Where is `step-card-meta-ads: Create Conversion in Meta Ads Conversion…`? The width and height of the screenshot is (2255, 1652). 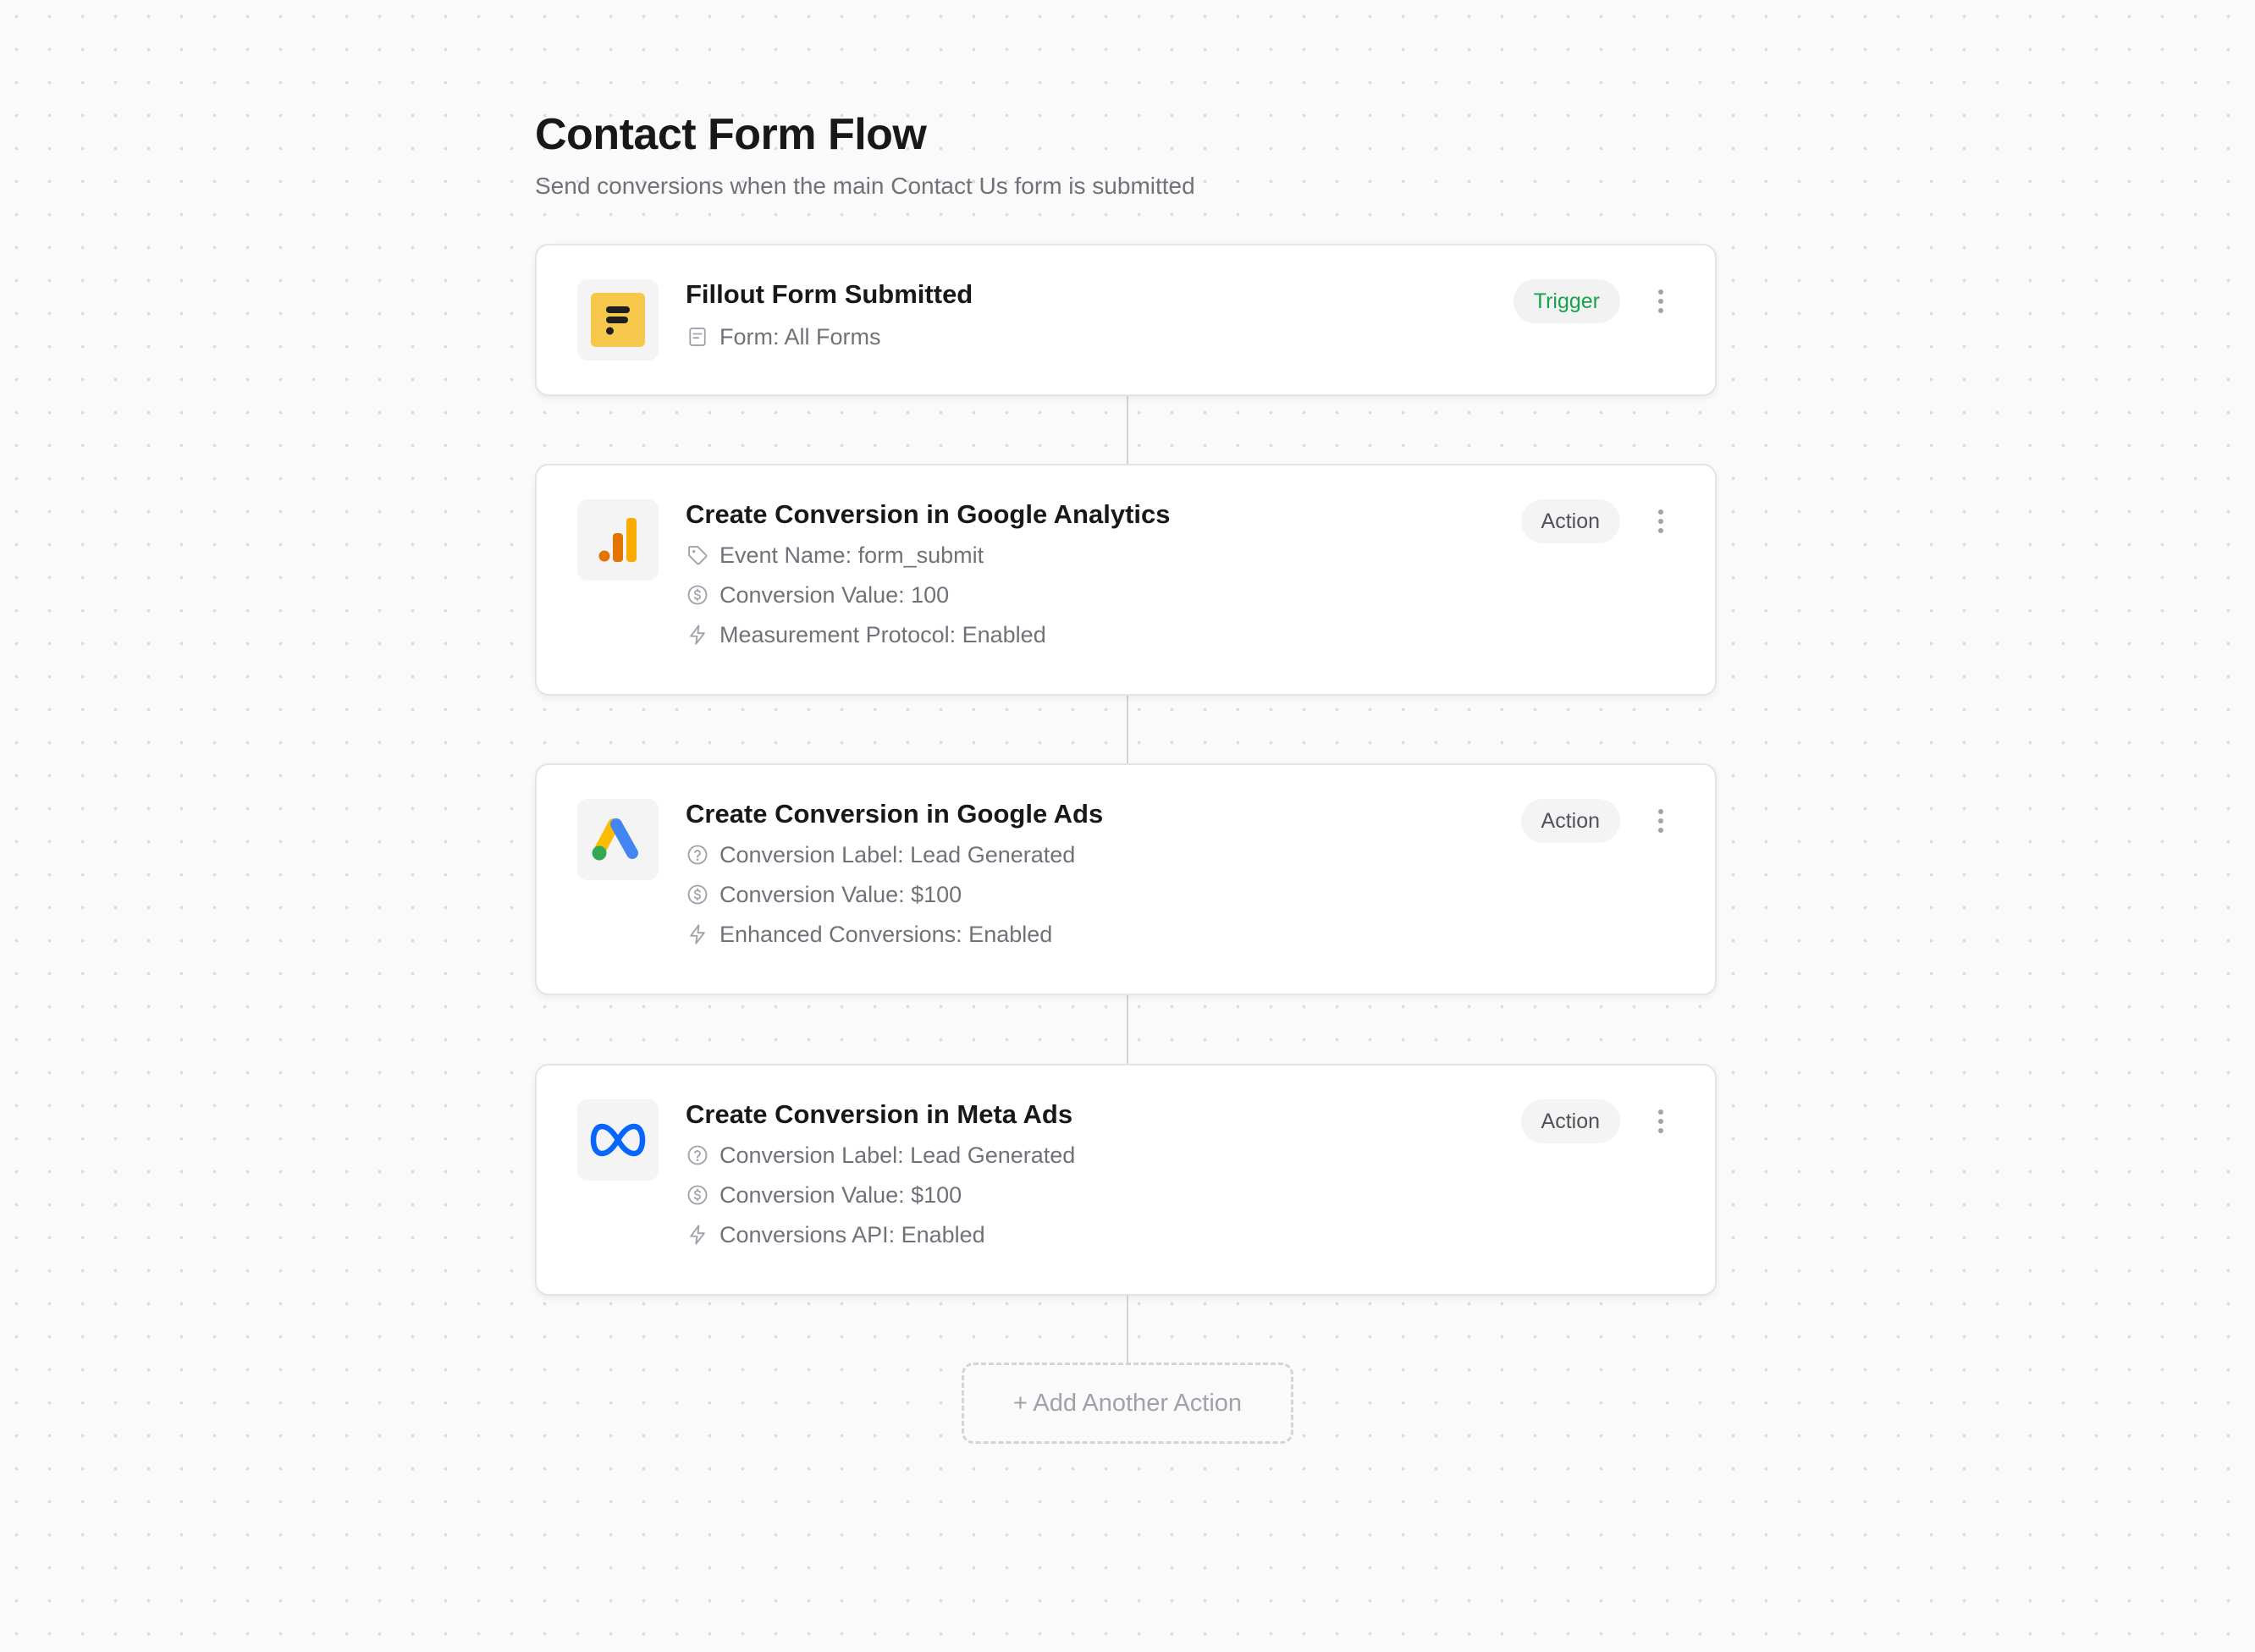 step-card-meta-ads: Create Conversion in Meta Ads Conversion… is located at coordinates (1126, 1180).